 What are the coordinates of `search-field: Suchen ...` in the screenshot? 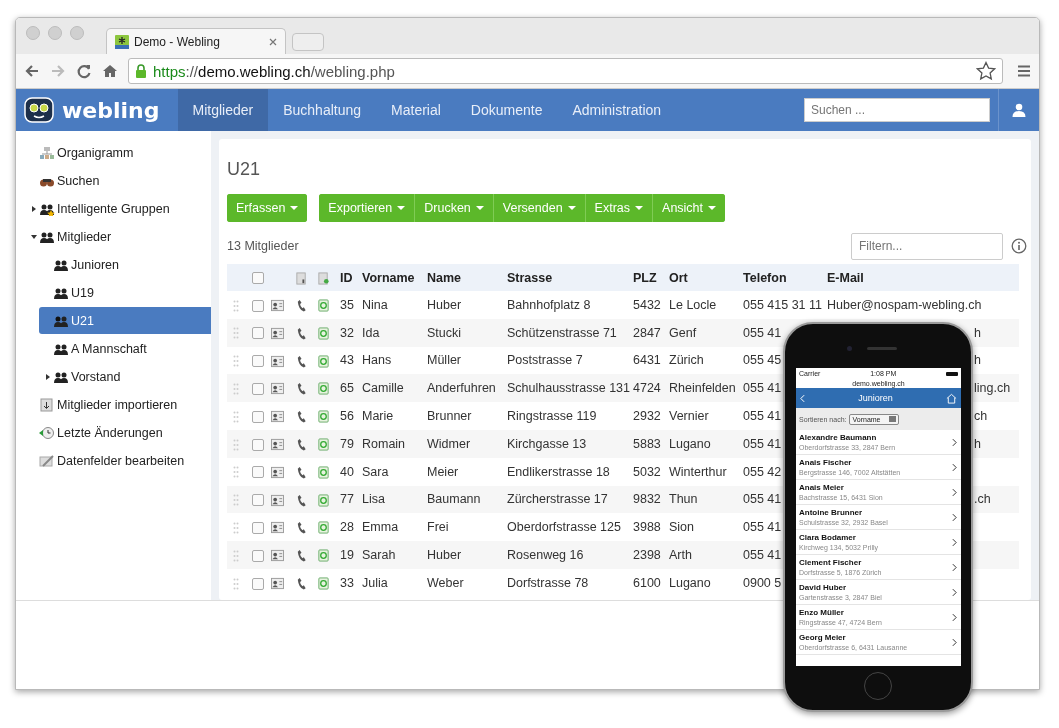 It's located at (897, 110).